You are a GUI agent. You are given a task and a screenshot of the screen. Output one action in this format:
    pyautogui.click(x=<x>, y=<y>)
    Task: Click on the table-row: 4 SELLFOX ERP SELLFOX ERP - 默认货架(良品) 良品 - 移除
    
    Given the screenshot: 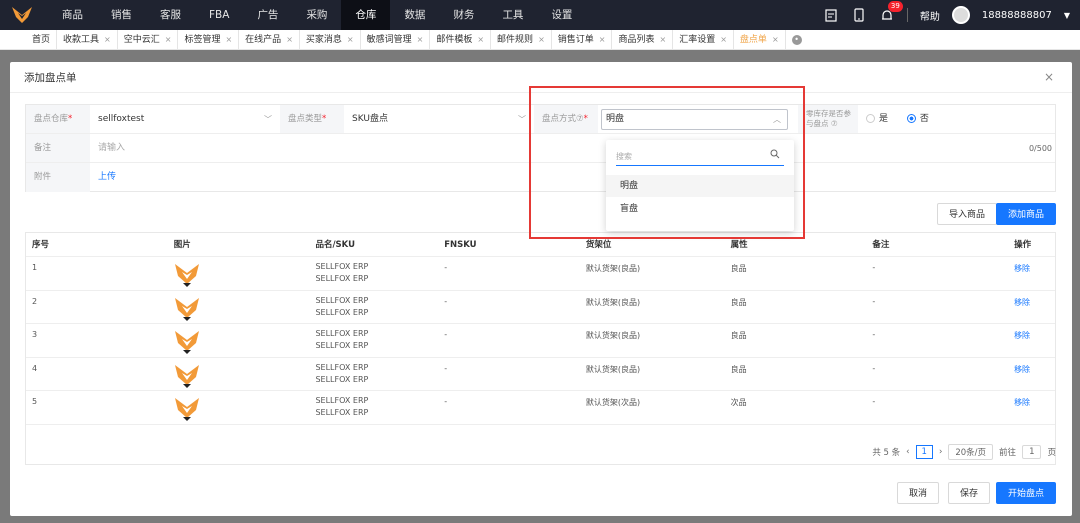 What is the action you would take?
    pyautogui.click(x=540, y=374)
    